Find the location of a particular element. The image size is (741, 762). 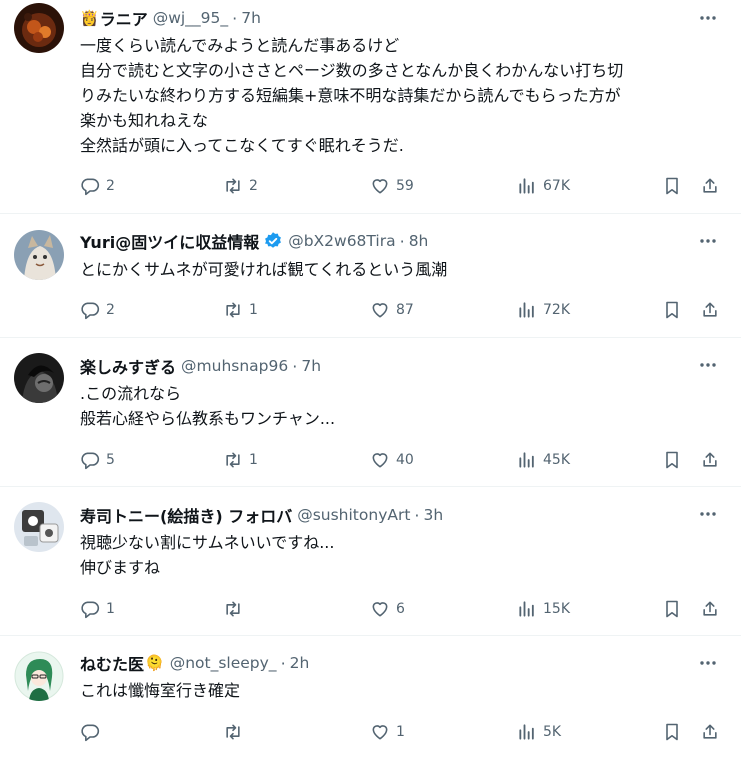

tweet-text: 視聴少ない割にサムネいいですね... 伸びますね is located at coordinates (395, 555).